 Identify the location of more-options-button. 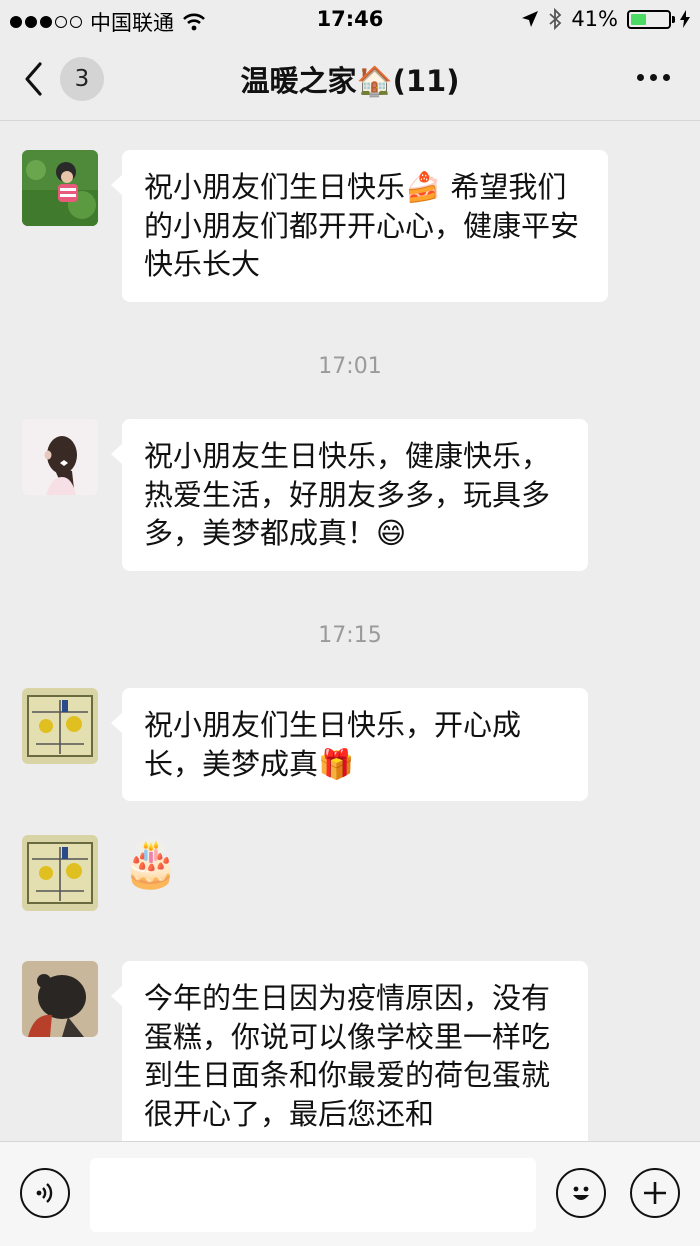
(653, 77).